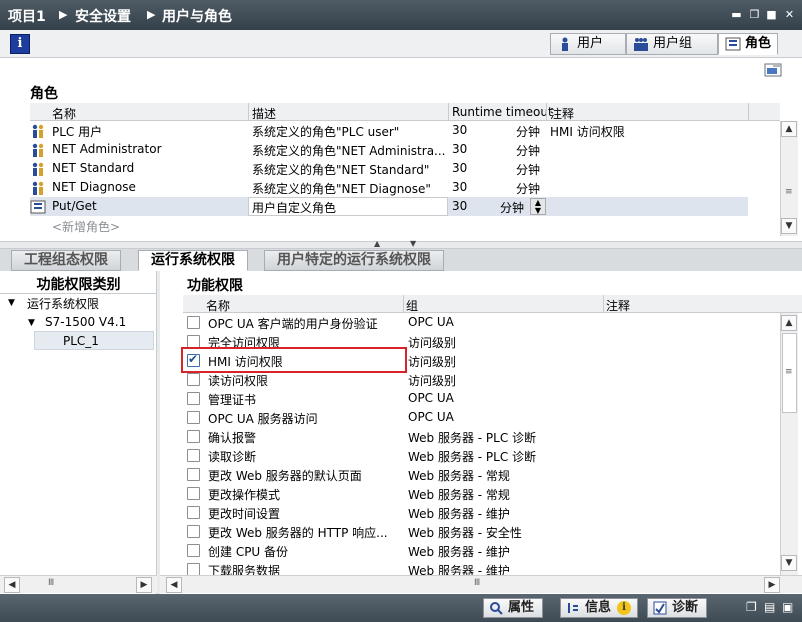 This screenshot has height=622, width=802. I want to click on roles-vertical-scrollbar: ▲ ≡ ▼, so click(789, 178).